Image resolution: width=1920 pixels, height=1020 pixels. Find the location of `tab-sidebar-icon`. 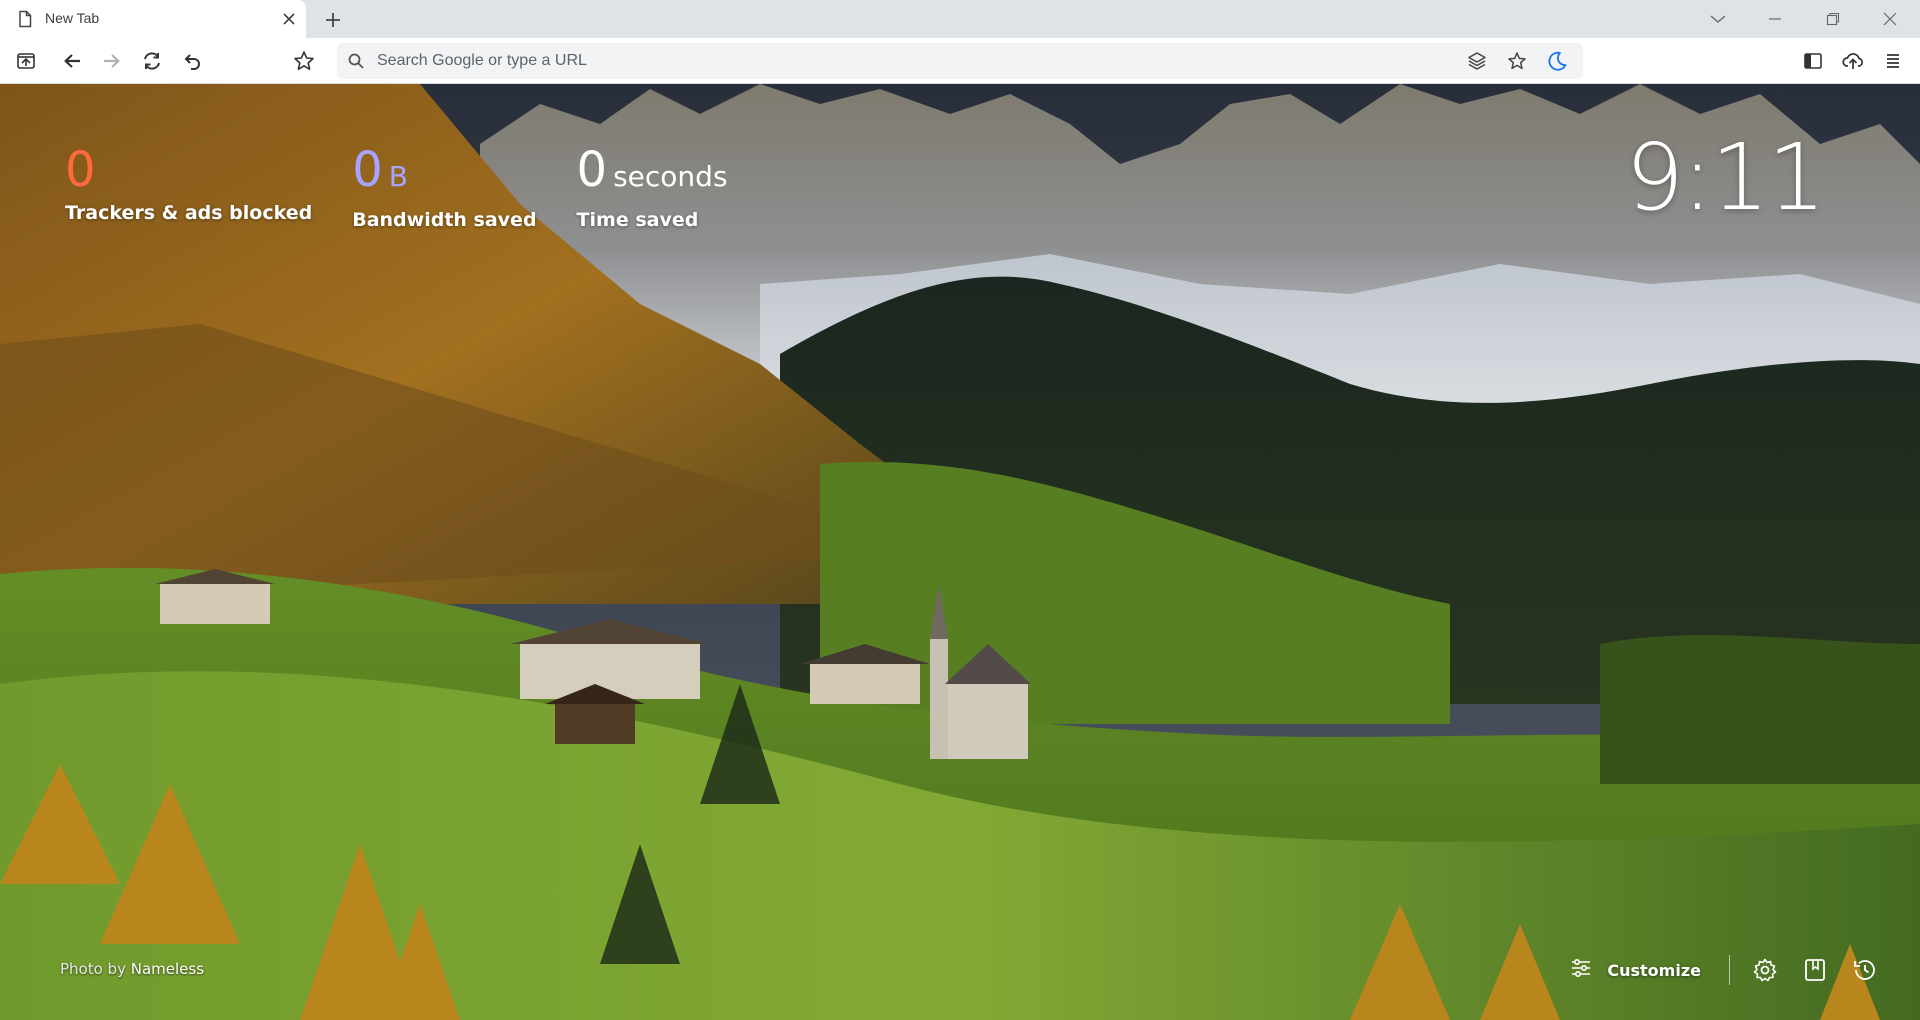

tab-sidebar-icon is located at coordinates (26, 61).